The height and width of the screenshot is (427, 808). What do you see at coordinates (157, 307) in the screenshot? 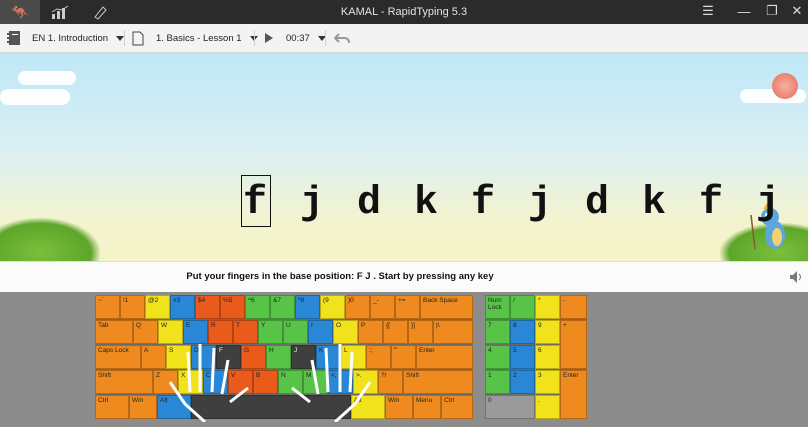
I see `key: @2` at bounding box center [157, 307].